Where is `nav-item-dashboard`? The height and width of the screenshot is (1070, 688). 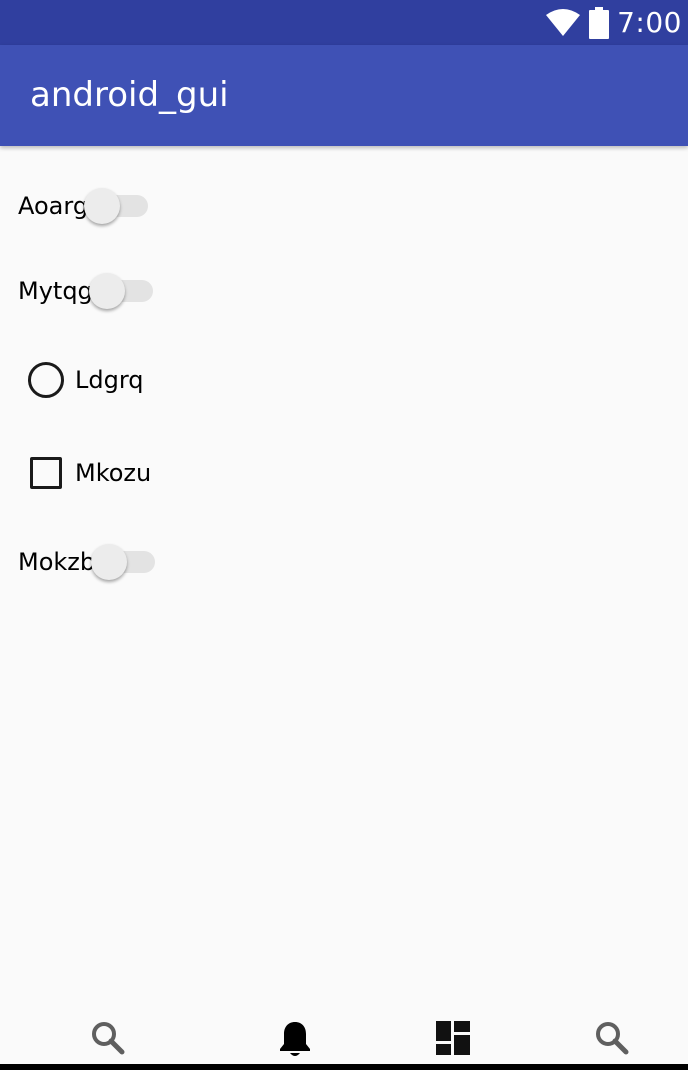
nav-item-dashboard is located at coordinates (453, 1045).